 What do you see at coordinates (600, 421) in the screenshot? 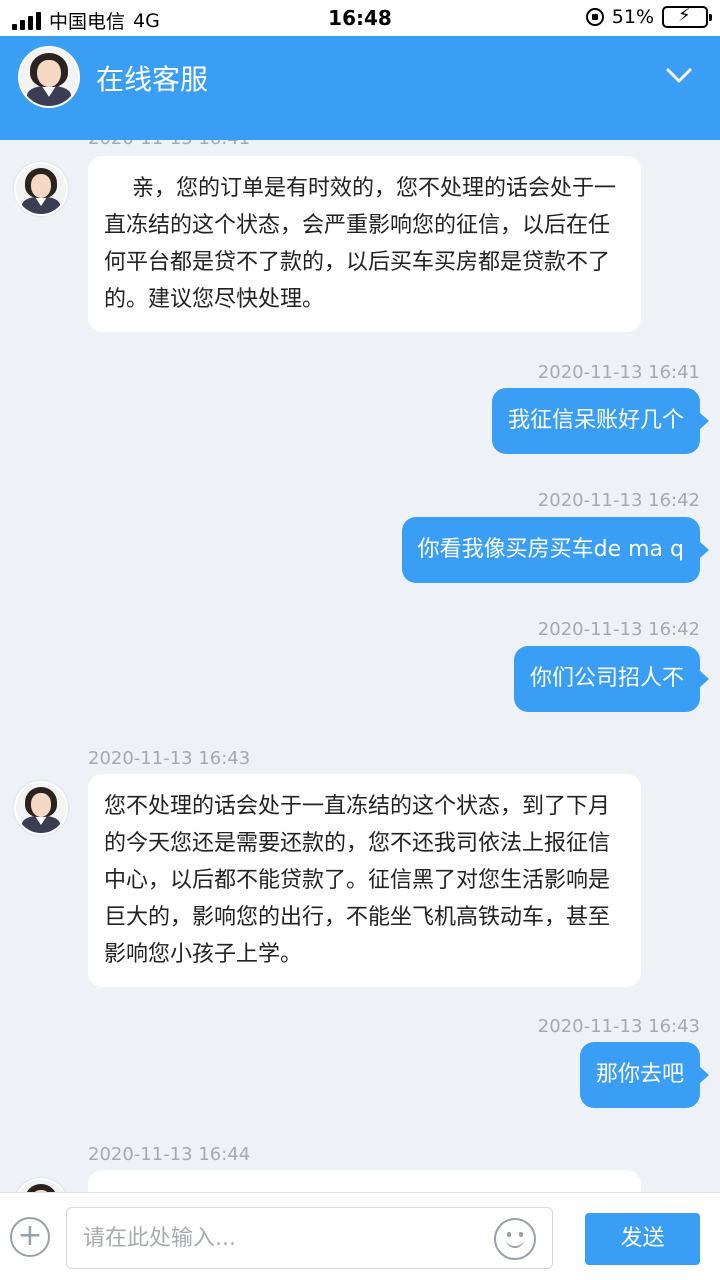
I see `user-message-bubble: 我征信呆账好几个` at bounding box center [600, 421].